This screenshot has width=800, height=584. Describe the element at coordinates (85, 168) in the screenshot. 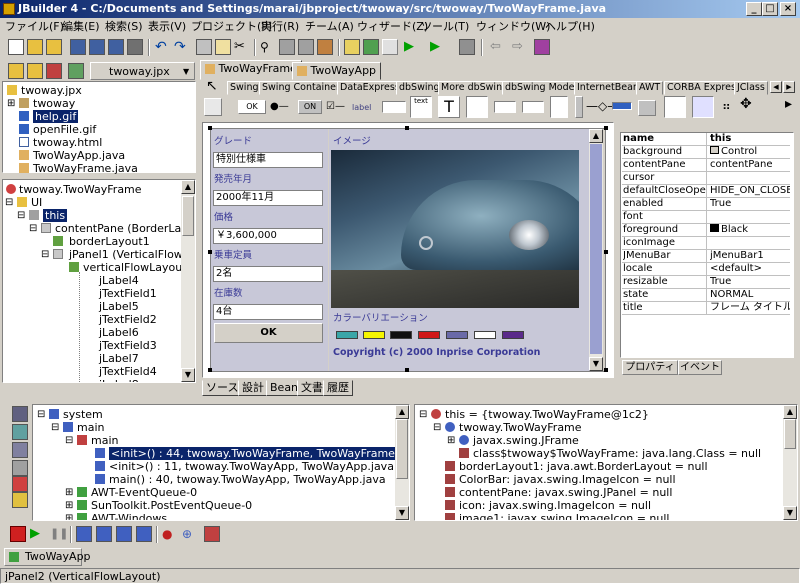

I see `project-item: TwoWayFrame.java` at that location.